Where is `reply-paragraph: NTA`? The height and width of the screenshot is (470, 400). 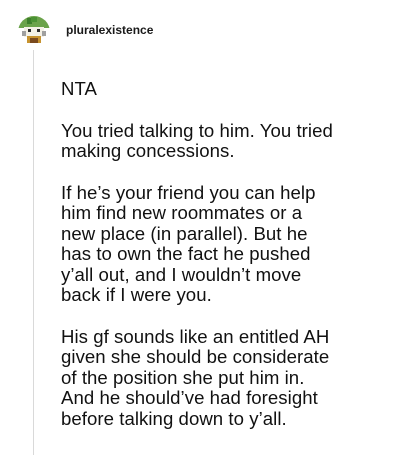 reply-paragraph: NTA is located at coordinates (79, 88).